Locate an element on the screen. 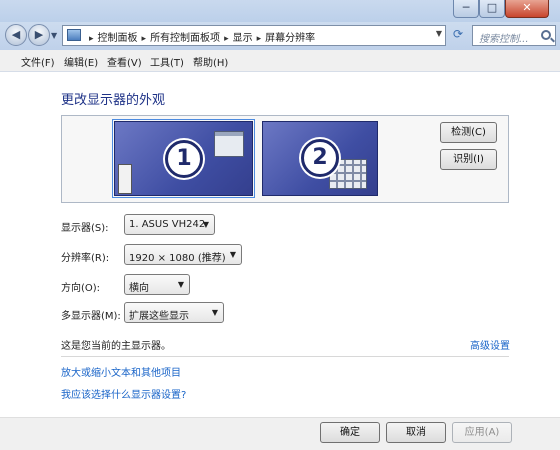 The height and width of the screenshot is (450, 560). cancel-button: 取消 is located at coordinates (416, 432).